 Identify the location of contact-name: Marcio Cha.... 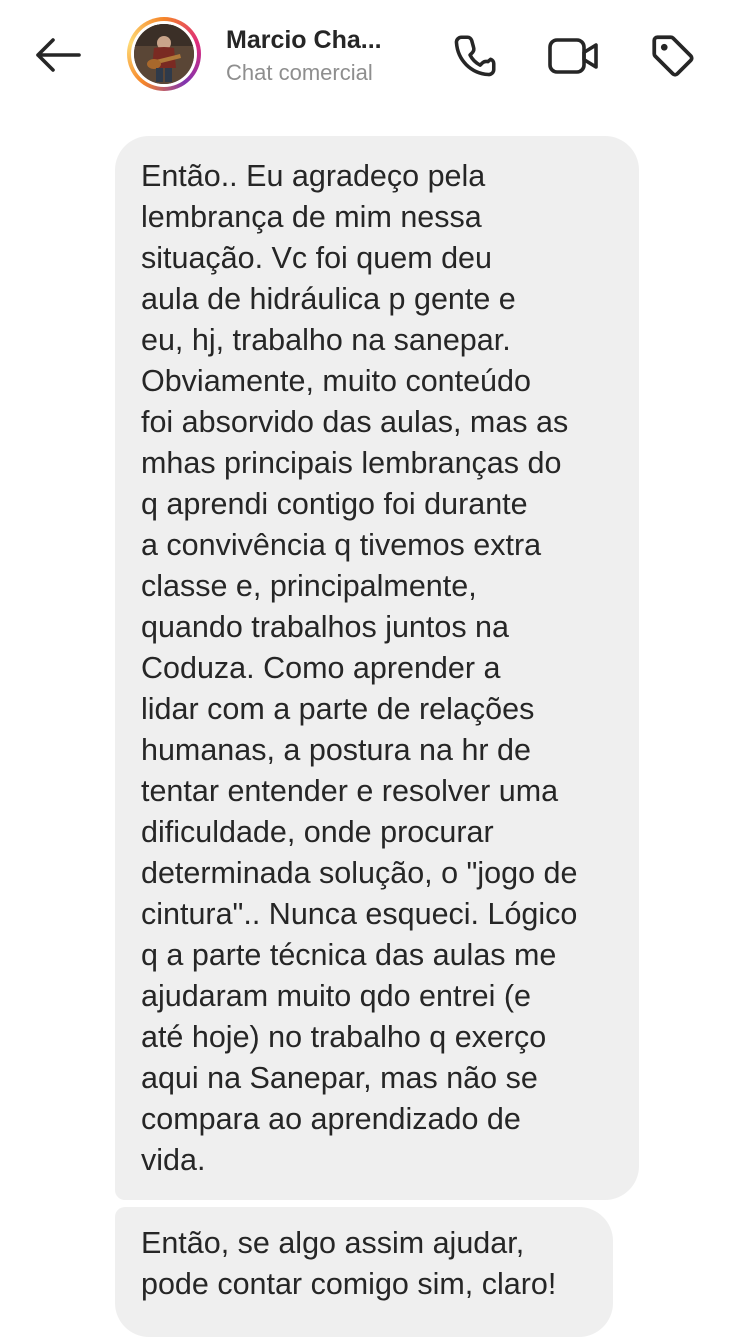
(304, 40).